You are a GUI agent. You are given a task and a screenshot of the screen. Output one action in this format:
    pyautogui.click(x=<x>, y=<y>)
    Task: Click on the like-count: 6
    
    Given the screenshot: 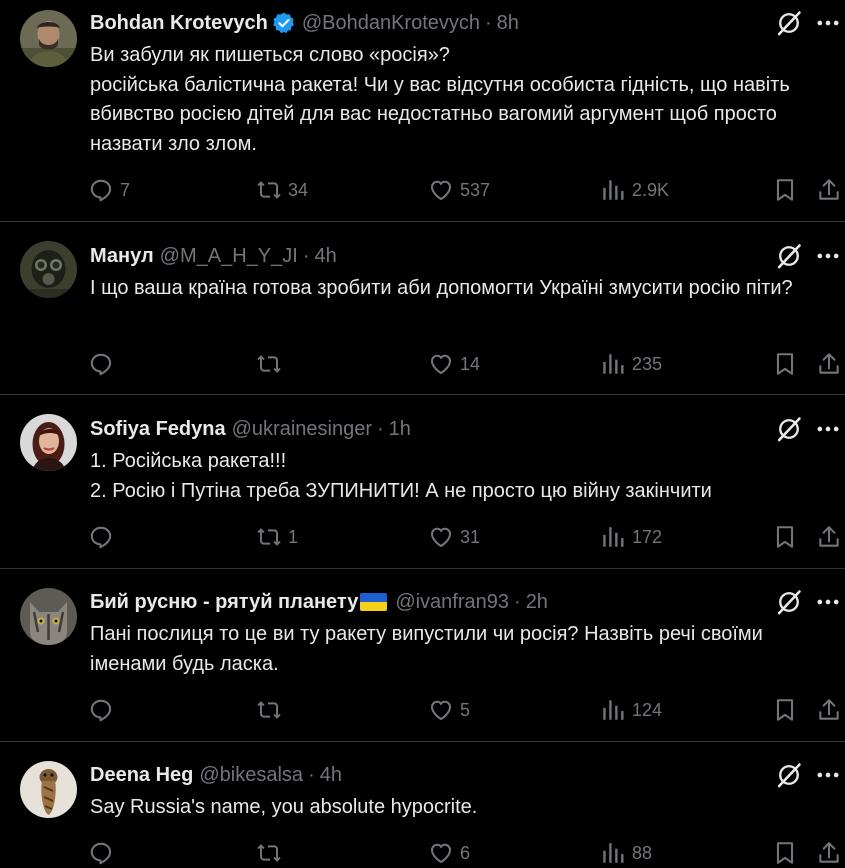 What is the action you would take?
    pyautogui.click(x=465, y=852)
    